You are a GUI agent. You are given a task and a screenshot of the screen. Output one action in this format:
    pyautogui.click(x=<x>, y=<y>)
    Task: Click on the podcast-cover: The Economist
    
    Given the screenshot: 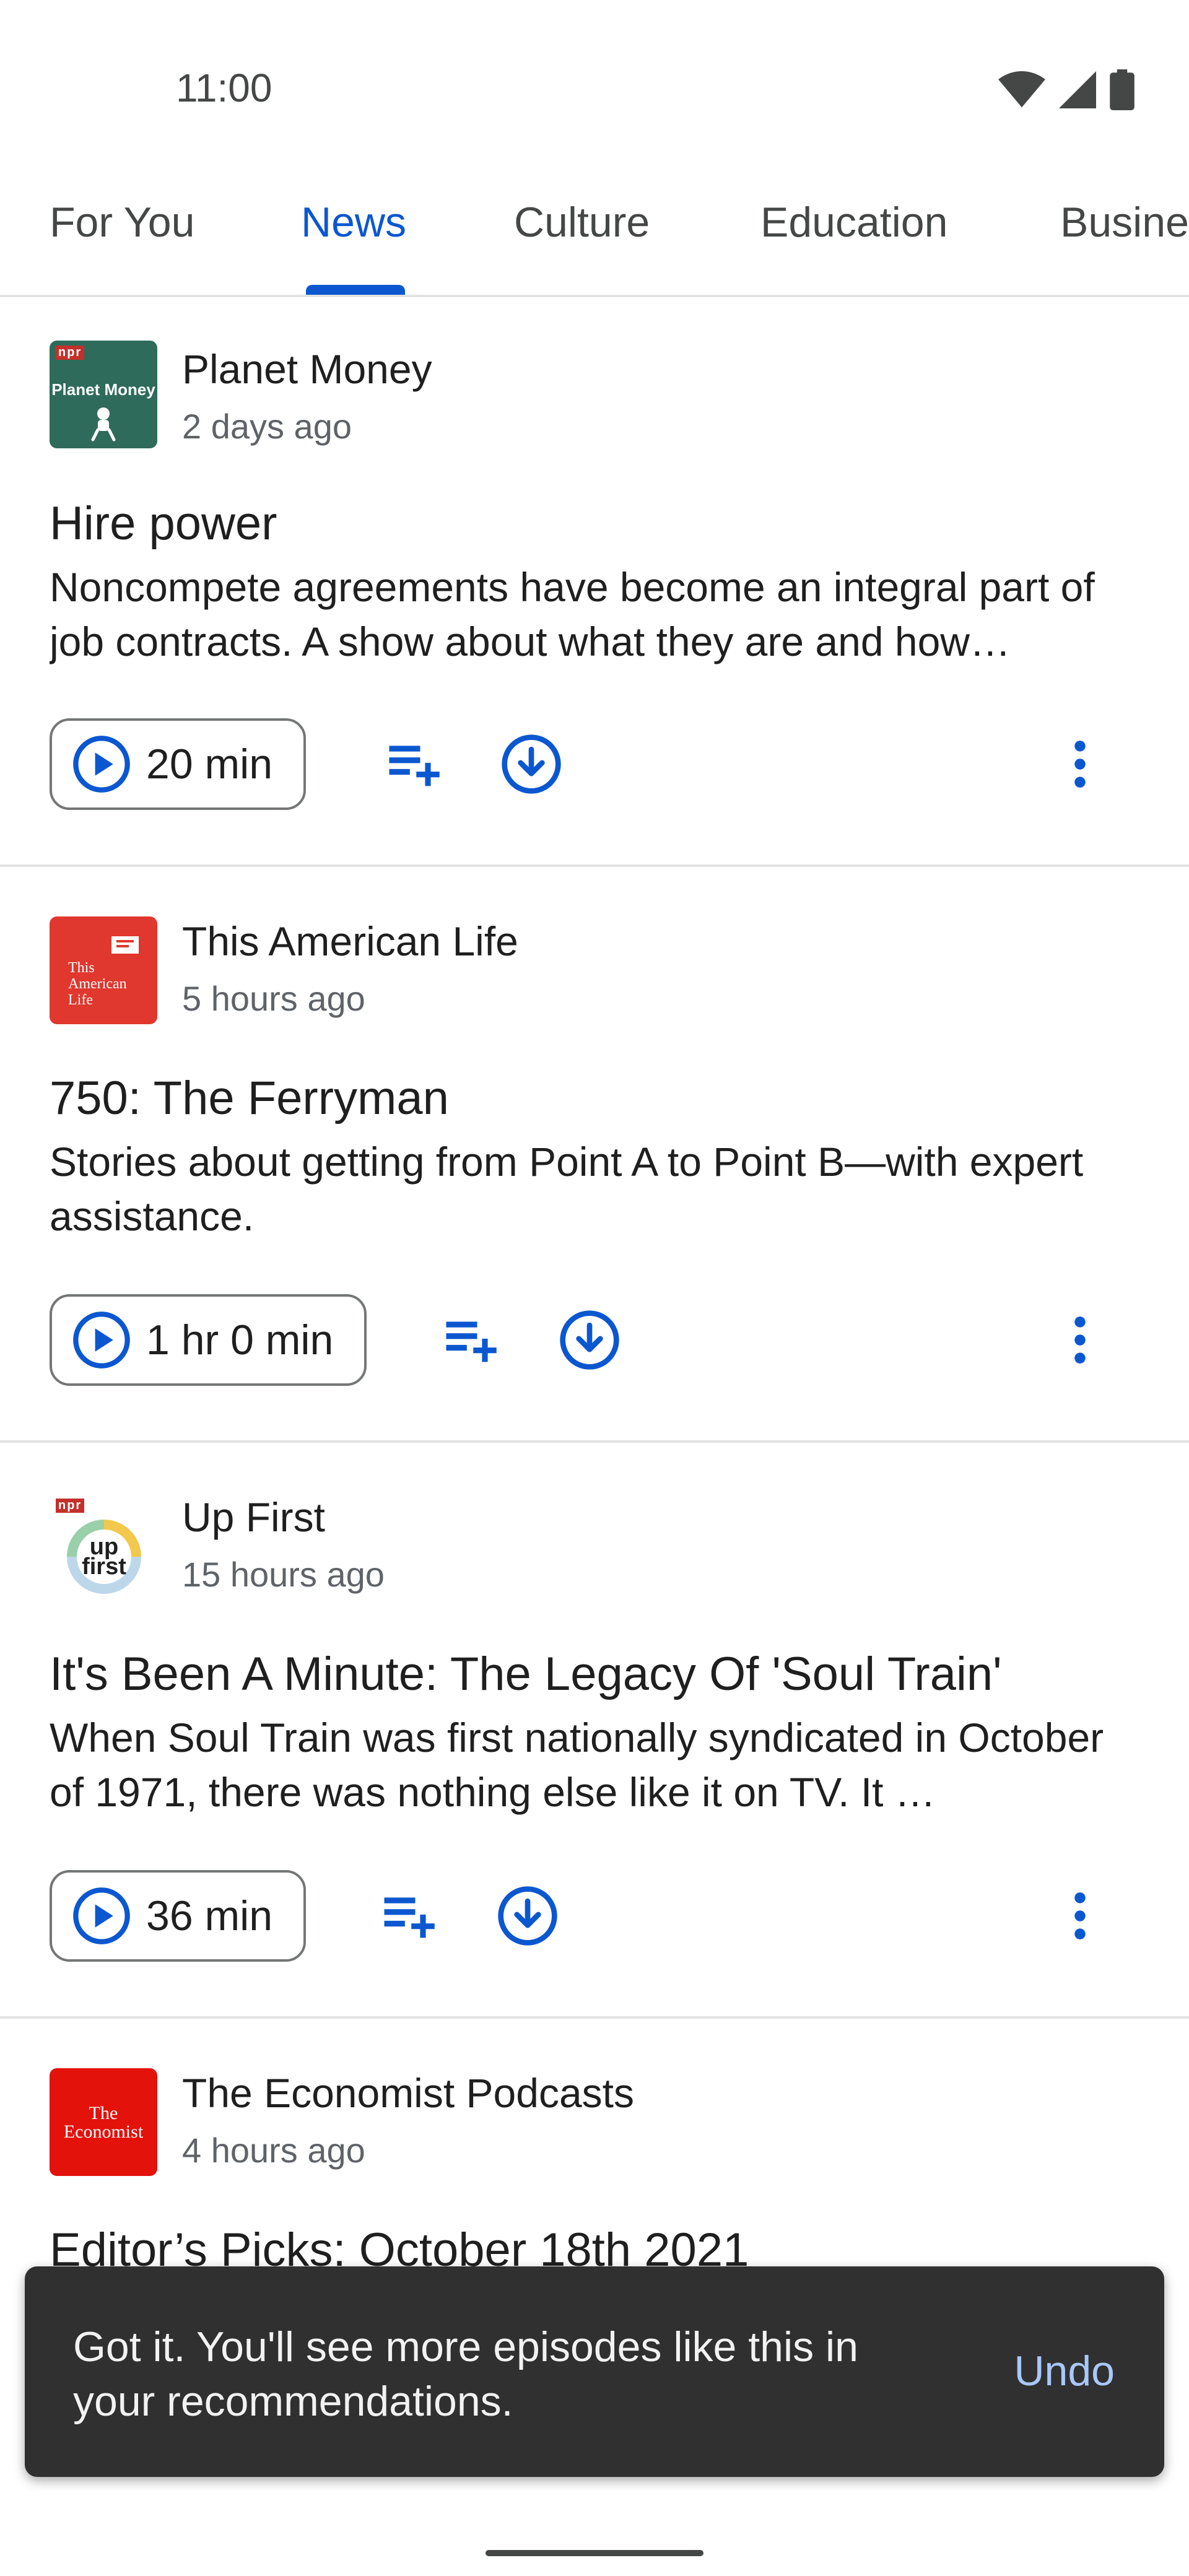 What is the action you would take?
    pyautogui.click(x=103, y=2122)
    